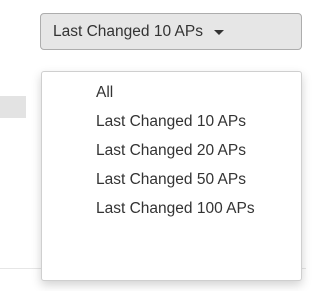 This screenshot has height=291, width=320. I want to click on menu-item-last-changed-10-aps: Last Changed 10 APs, so click(191, 121).